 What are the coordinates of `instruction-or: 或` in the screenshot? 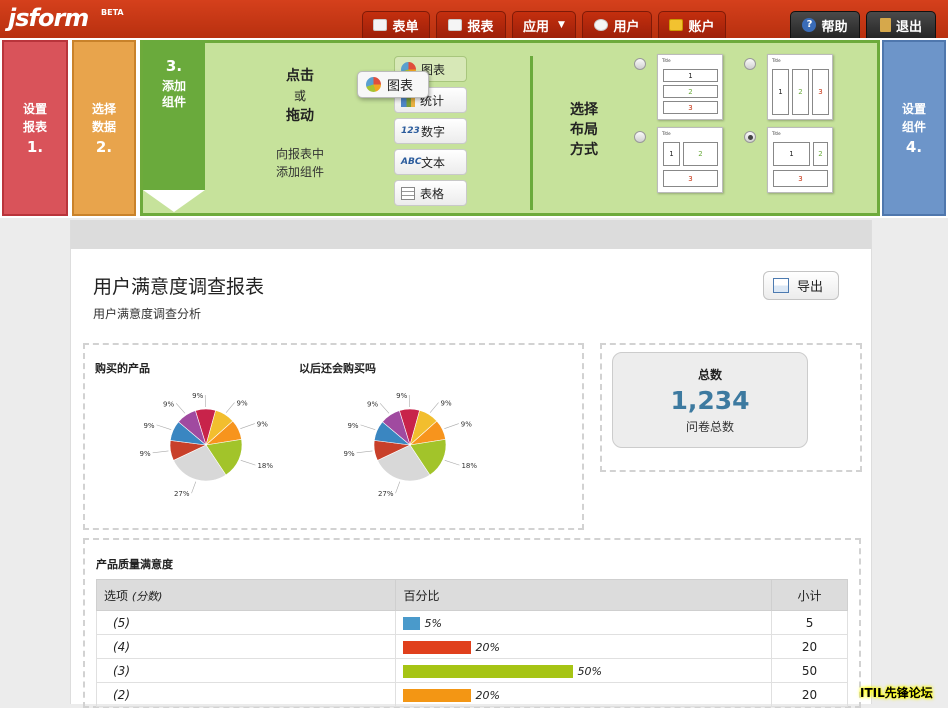 It's located at (300, 96).